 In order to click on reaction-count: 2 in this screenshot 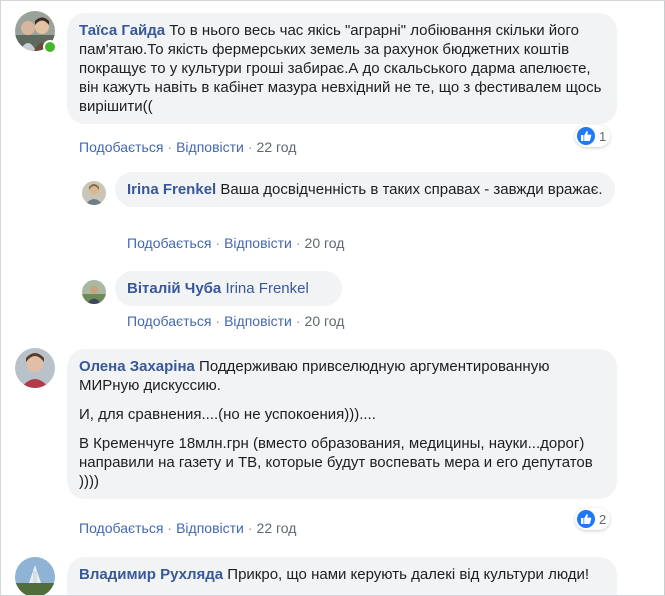, I will do `click(593, 519)`.